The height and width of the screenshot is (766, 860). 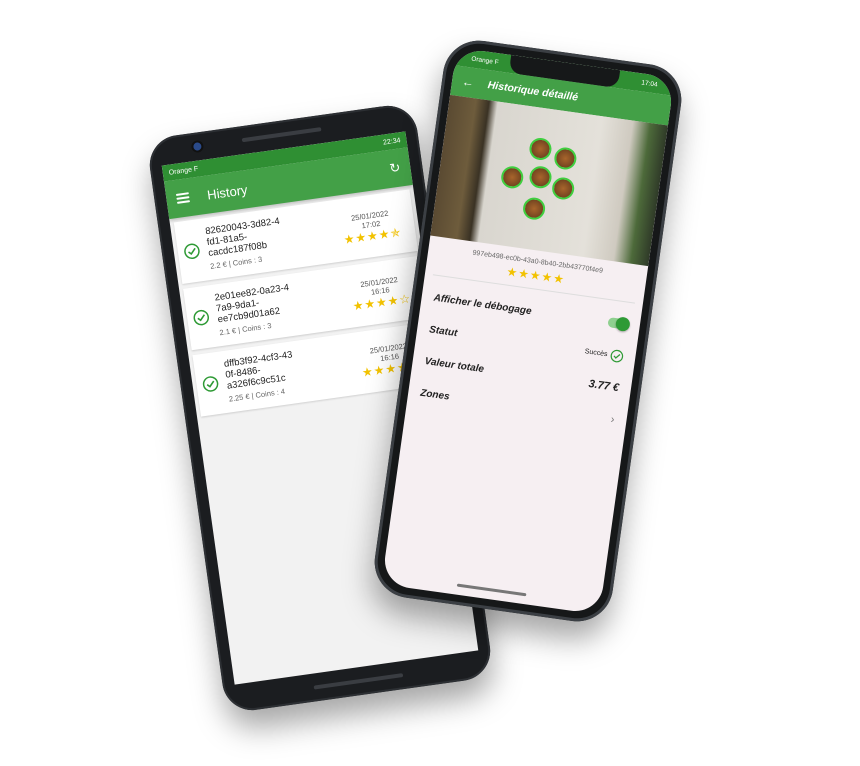 What do you see at coordinates (649, 83) in the screenshot?
I see `clock: 17:04` at bounding box center [649, 83].